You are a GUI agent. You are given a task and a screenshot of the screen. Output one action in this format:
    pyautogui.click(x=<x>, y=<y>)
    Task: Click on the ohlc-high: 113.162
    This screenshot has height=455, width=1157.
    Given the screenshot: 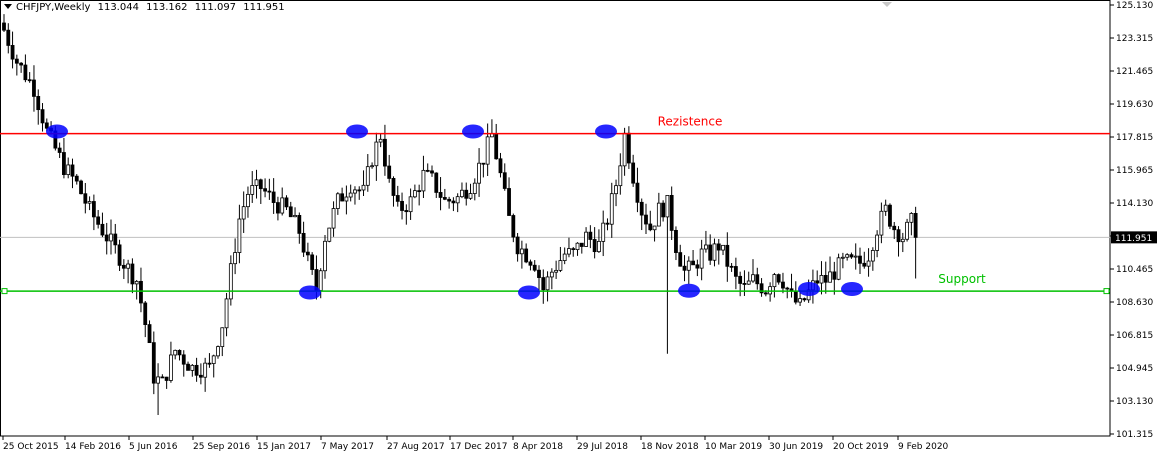 What is the action you would take?
    pyautogui.click(x=167, y=7)
    